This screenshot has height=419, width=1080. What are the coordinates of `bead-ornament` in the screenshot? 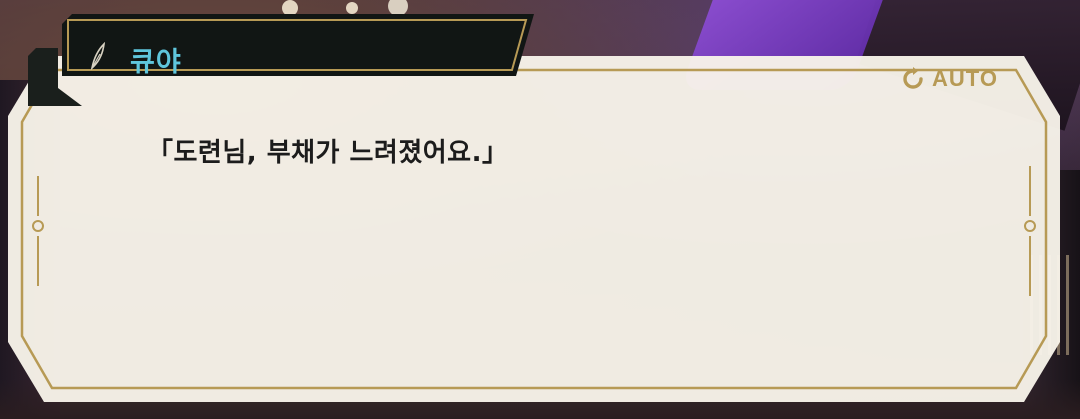 It's located at (352, 8).